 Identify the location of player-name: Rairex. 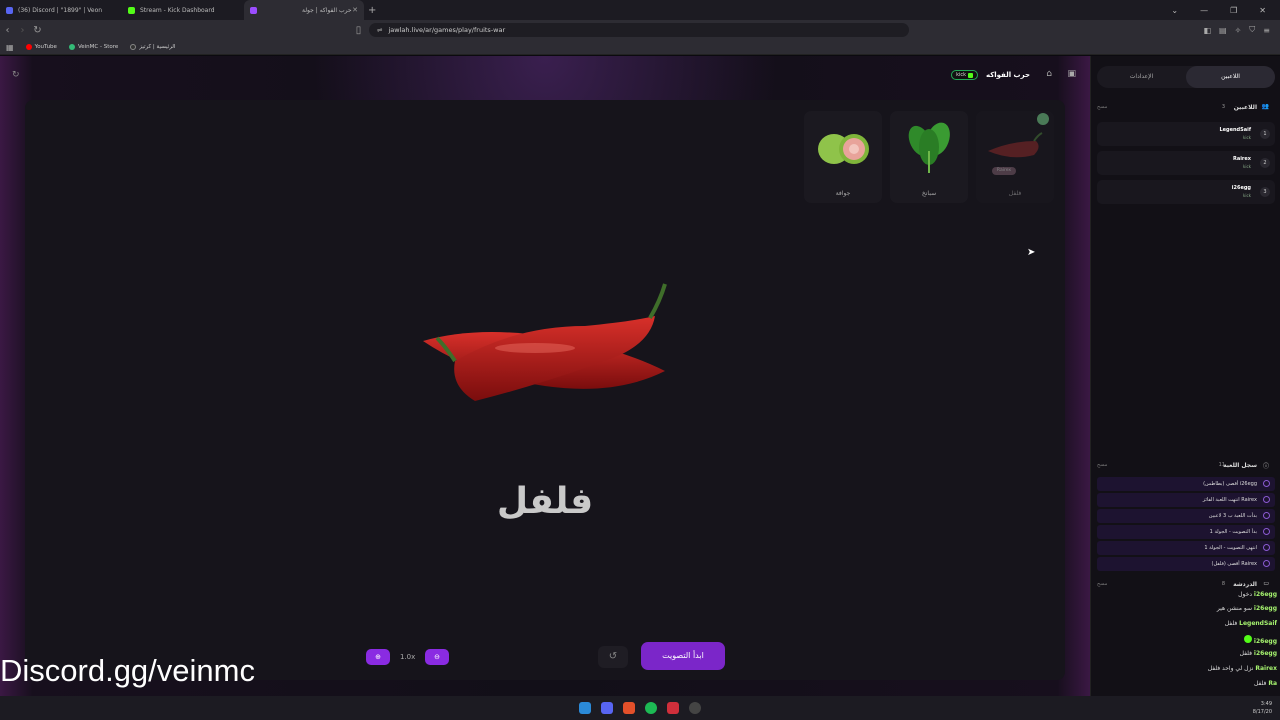
(1241, 159).